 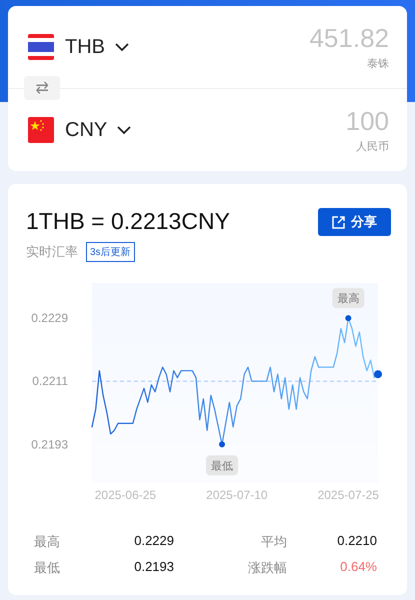 What do you see at coordinates (273, 542) in the screenshot?
I see `stat-label: 平均` at bounding box center [273, 542].